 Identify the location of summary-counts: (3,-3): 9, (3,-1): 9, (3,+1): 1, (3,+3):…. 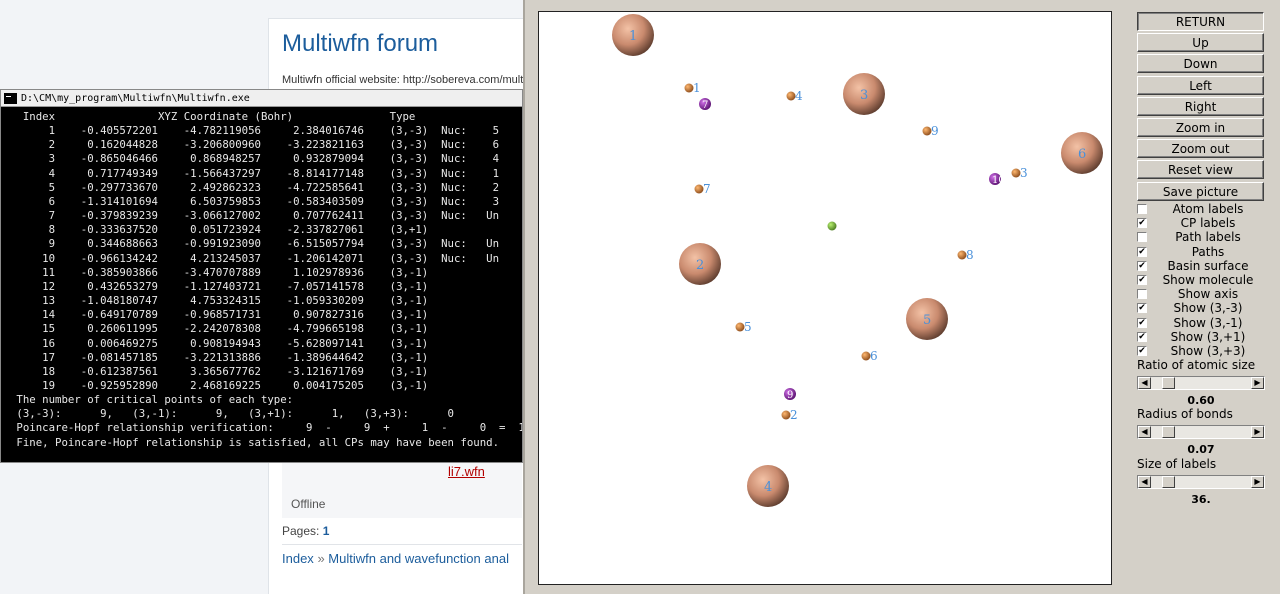
(232, 414).